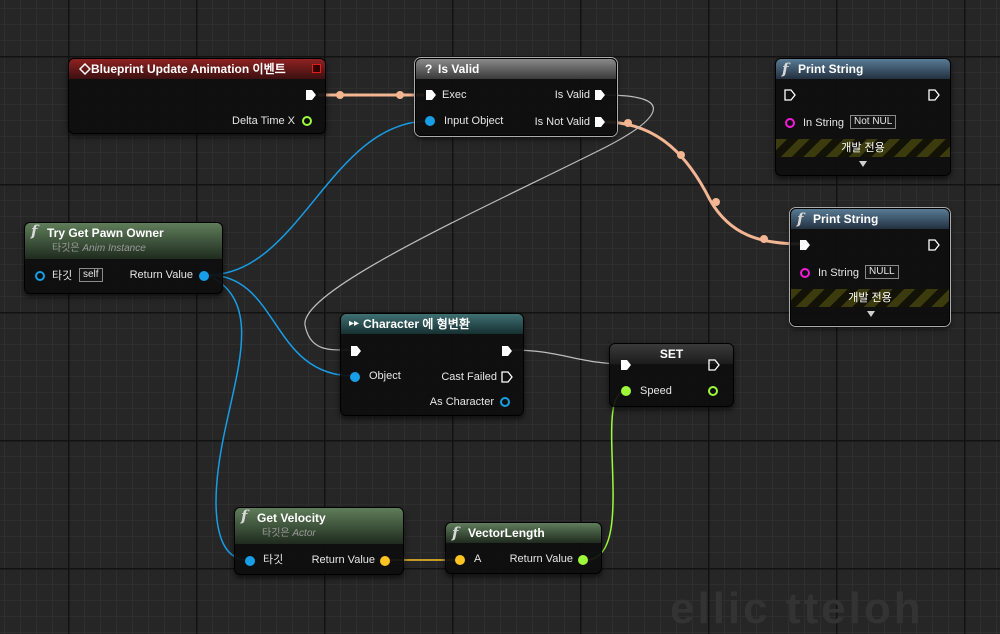  Describe the element at coordinates (354, 323) in the screenshot. I see `cast-arrows-icon: ▸▸` at that location.